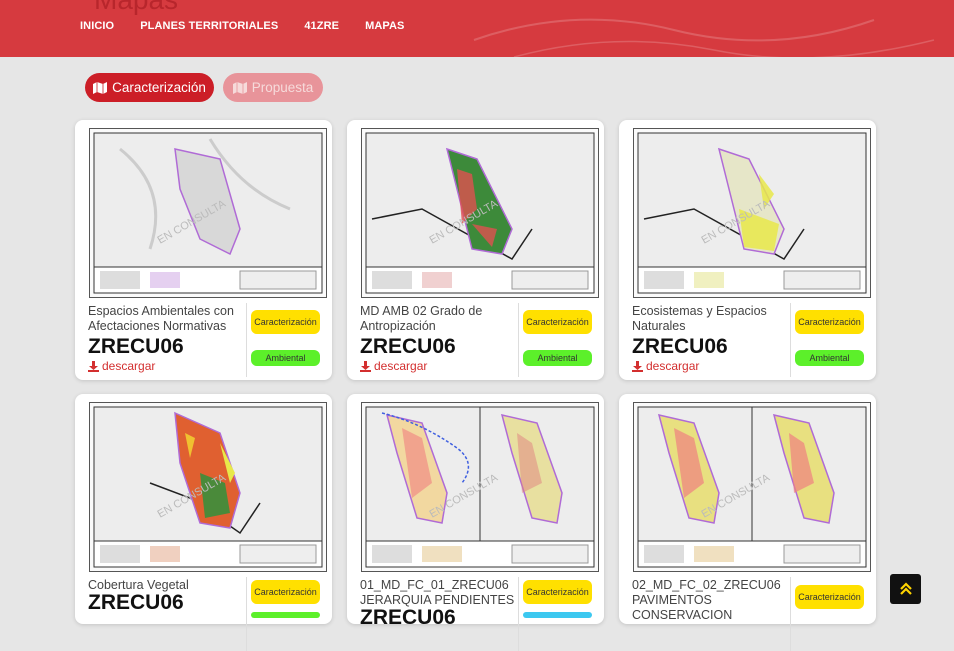 The width and height of the screenshot is (954, 651). Describe the element at coordinates (97, 26) in the screenshot. I see `nav-inicio: INICIO` at that location.